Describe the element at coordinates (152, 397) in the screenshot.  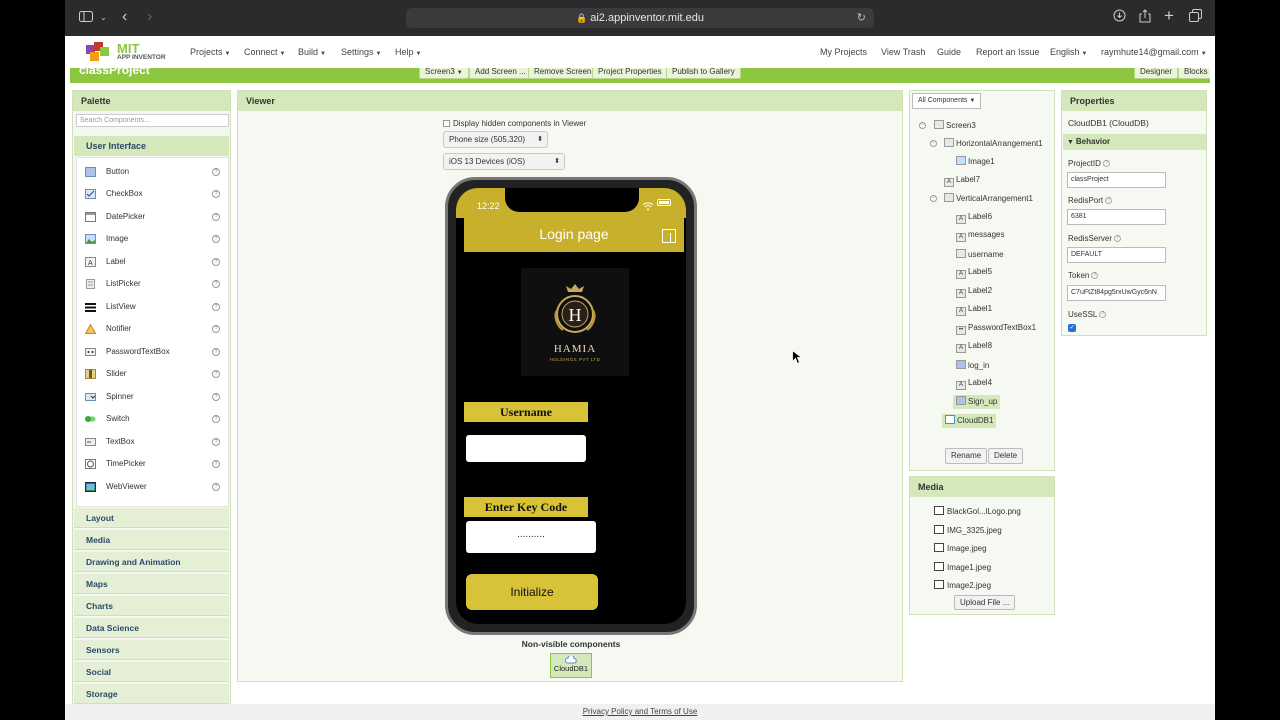
I see `palette-item-spinner: Spinner?` at that location.